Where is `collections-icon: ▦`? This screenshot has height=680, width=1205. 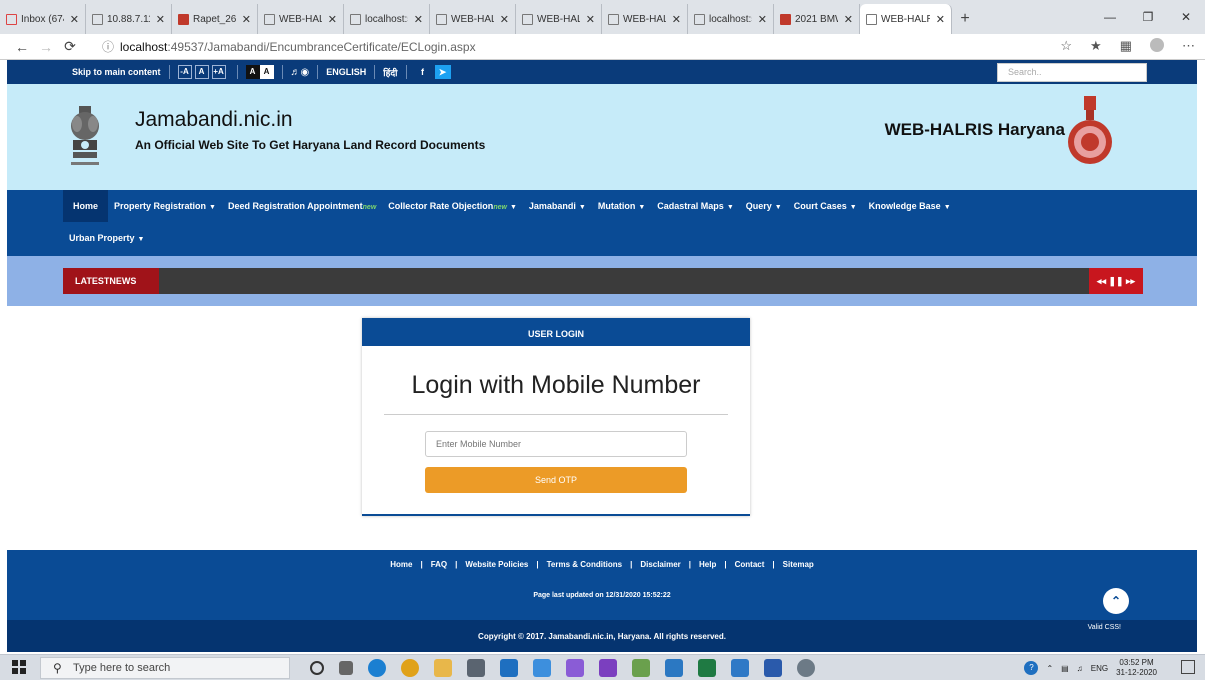 collections-icon: ▦ is located at coordinates (1126, 46).